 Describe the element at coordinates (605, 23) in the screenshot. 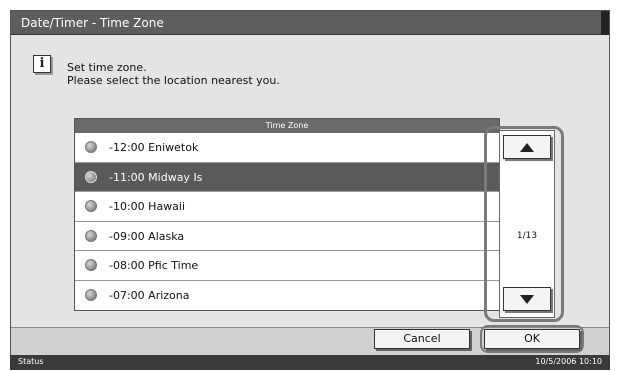

I see `title-bar-notch` at that location.